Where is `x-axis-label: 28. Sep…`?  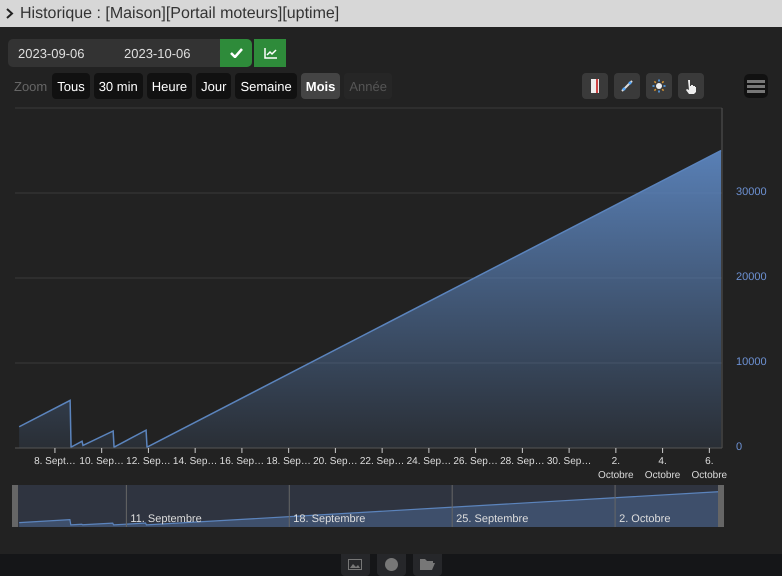
x-axis-label: 28. Sep… is located at coordinates (522, 462).